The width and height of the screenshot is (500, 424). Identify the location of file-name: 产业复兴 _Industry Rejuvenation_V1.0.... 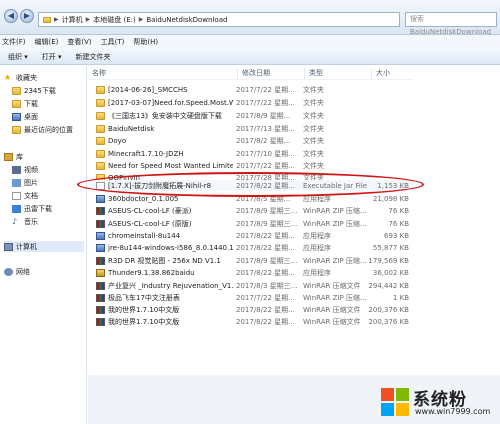
(170, 285).